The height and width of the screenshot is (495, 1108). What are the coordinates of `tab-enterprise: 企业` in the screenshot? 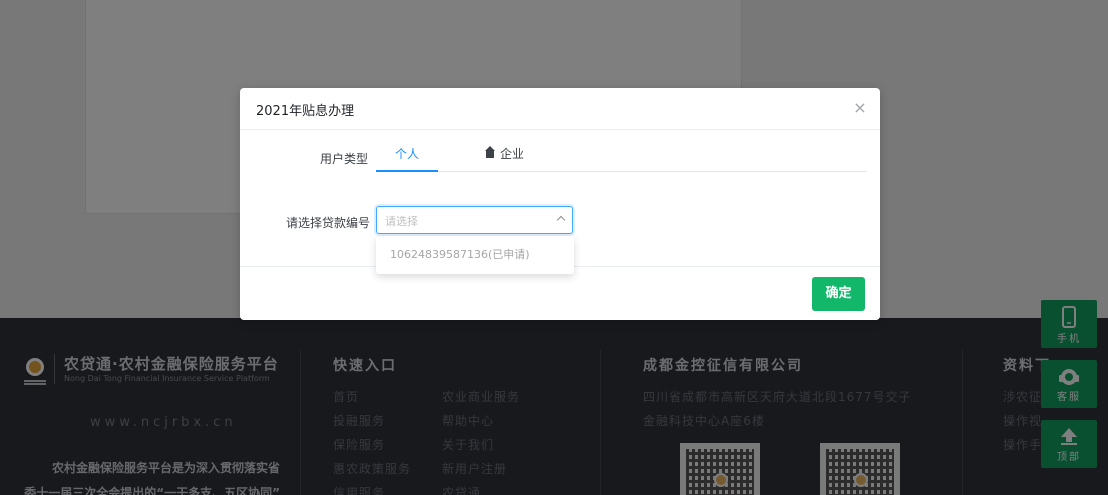 It's located at (505, 157).